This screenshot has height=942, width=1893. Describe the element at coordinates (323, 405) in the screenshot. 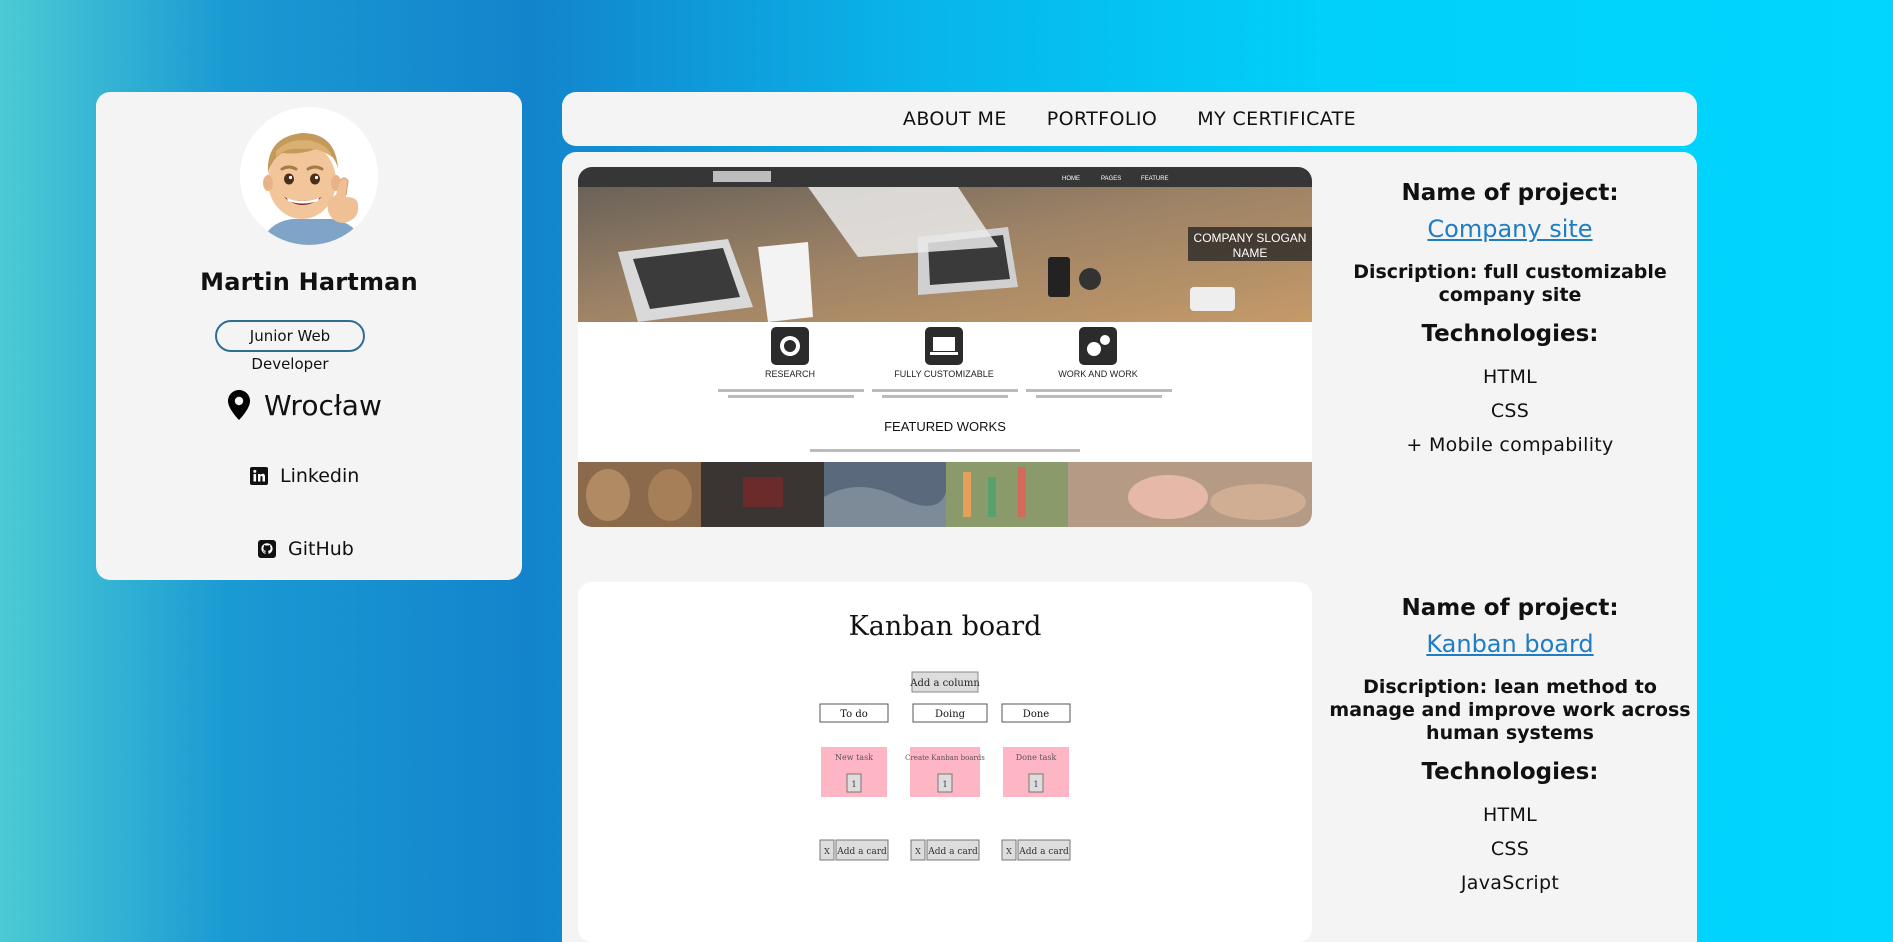

I see `location-text: Wrocław` at that location.